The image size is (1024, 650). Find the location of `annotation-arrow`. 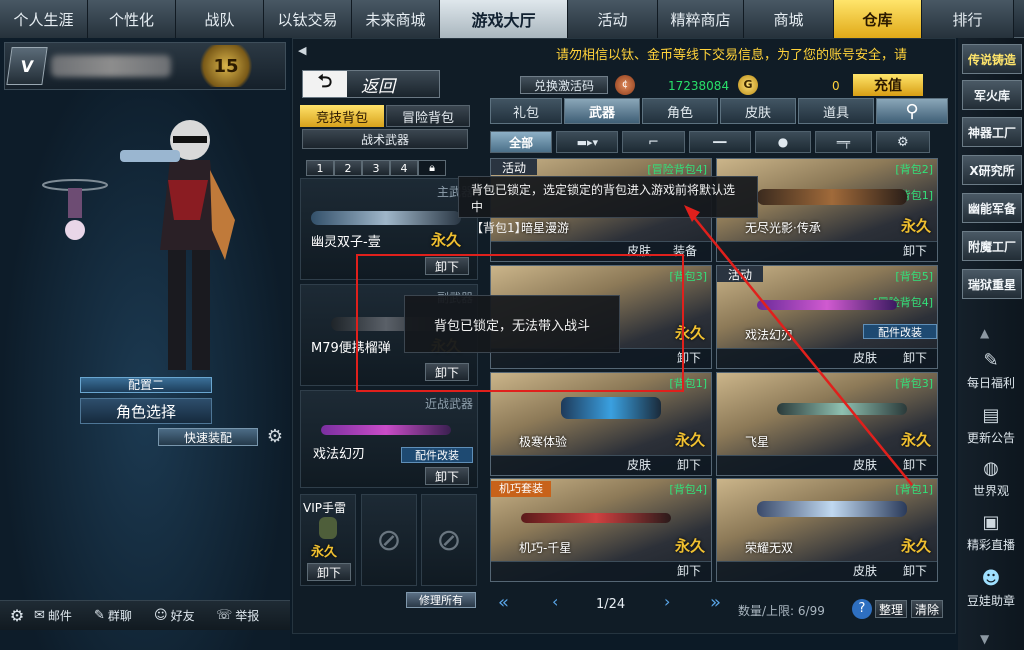

annotation-arrow is located at coordinates (798, 345).